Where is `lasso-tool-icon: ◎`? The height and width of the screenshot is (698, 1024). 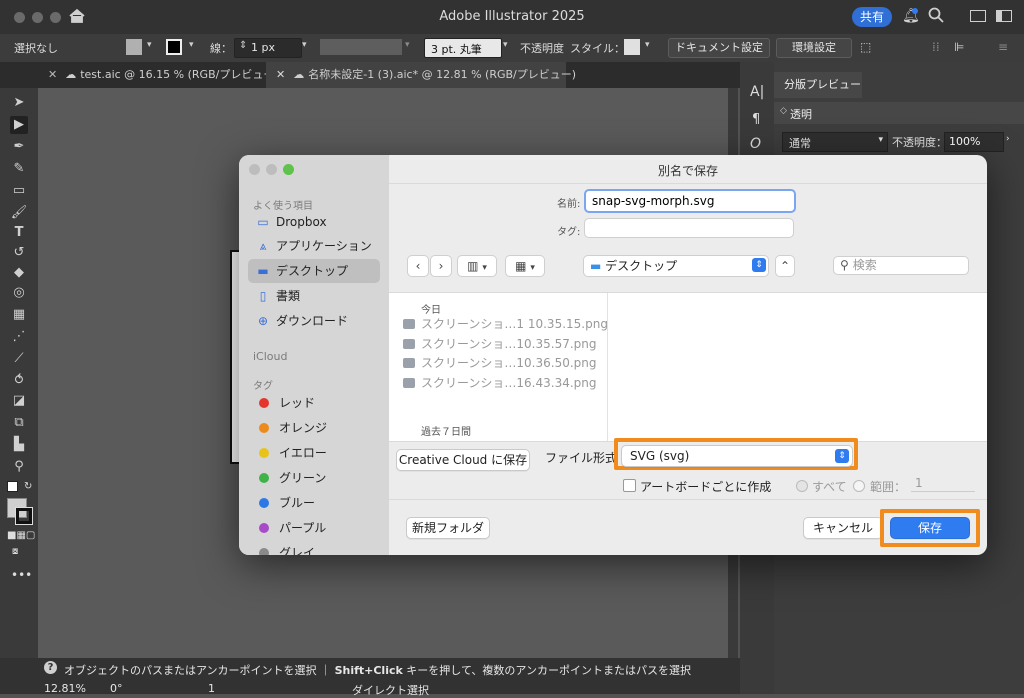
lasso-tool-icon: ◎ is located at coordinates (19, 293).